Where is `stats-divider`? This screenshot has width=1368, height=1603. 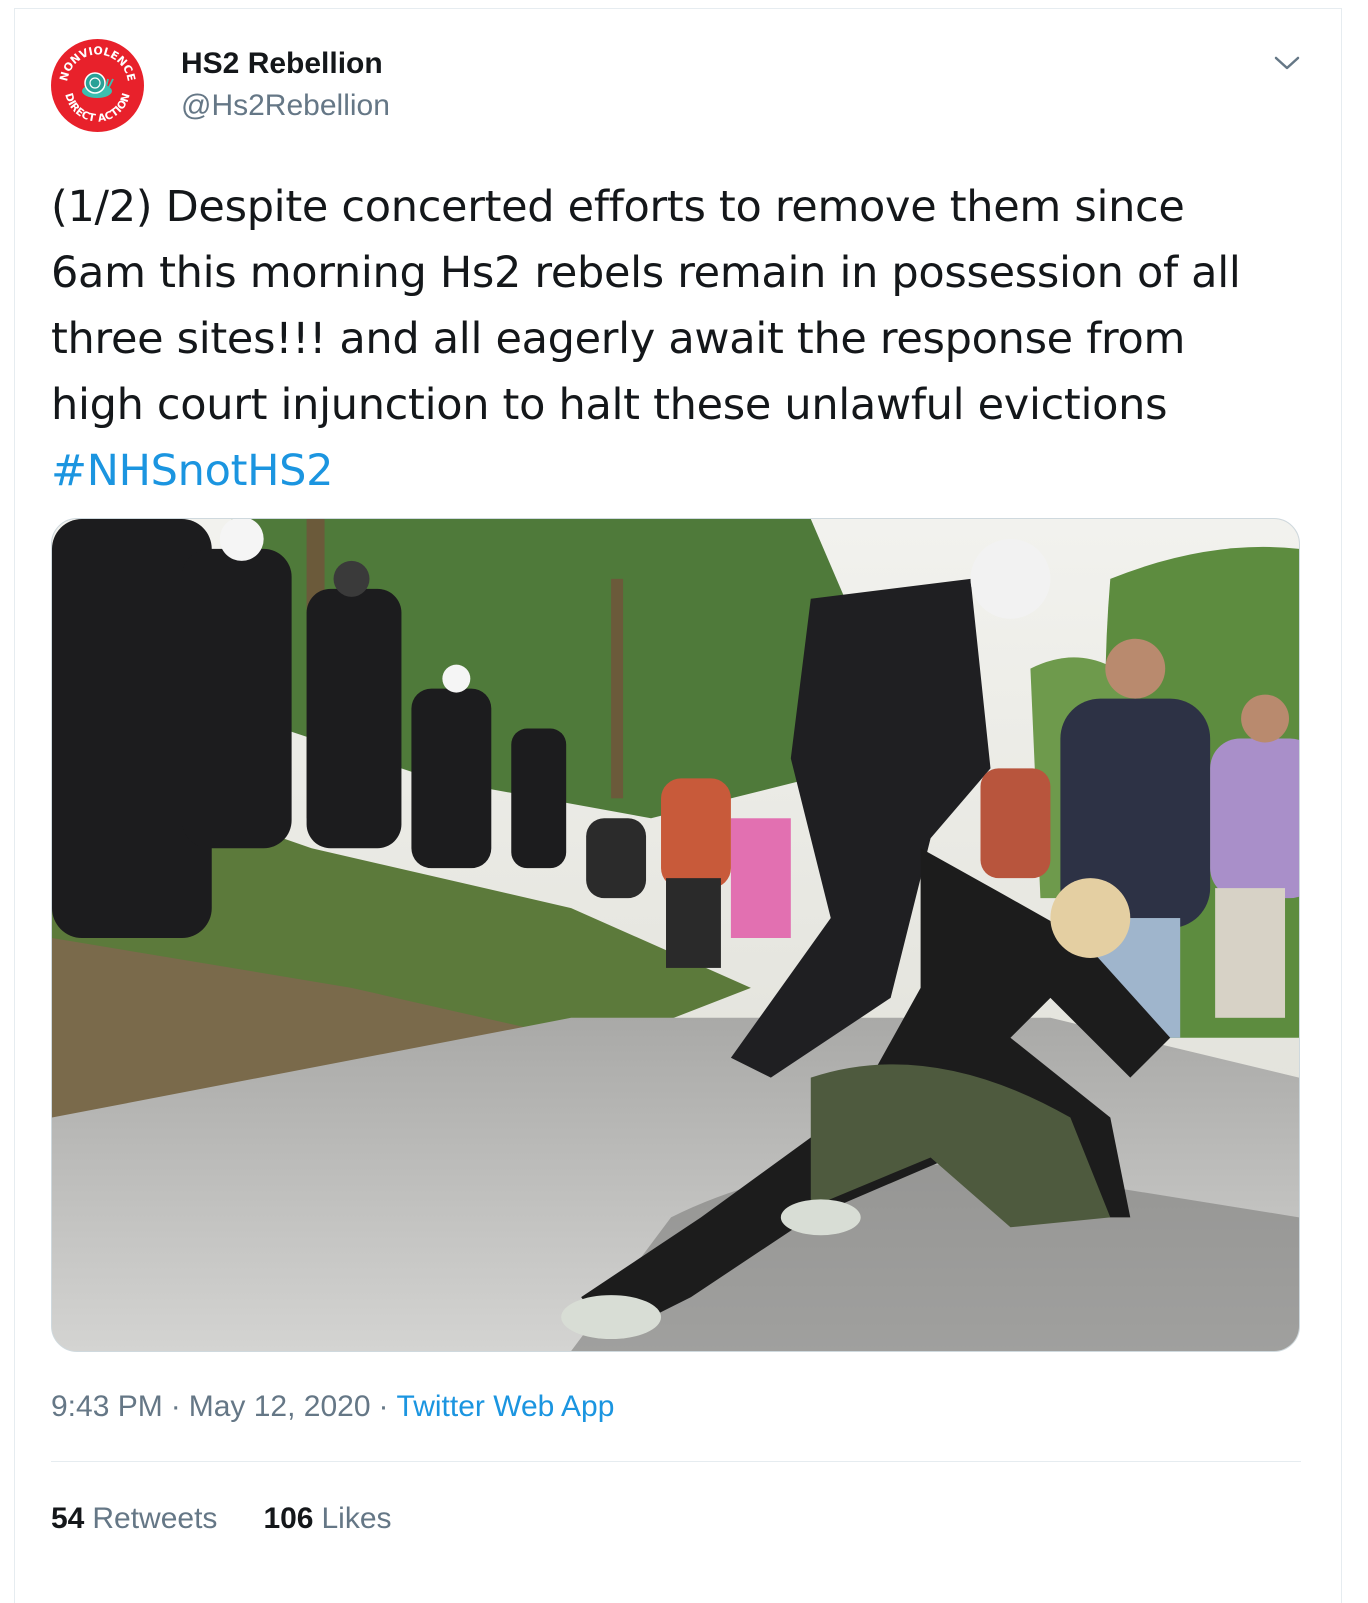
stats-divider is located at coordinates (676, 1461).